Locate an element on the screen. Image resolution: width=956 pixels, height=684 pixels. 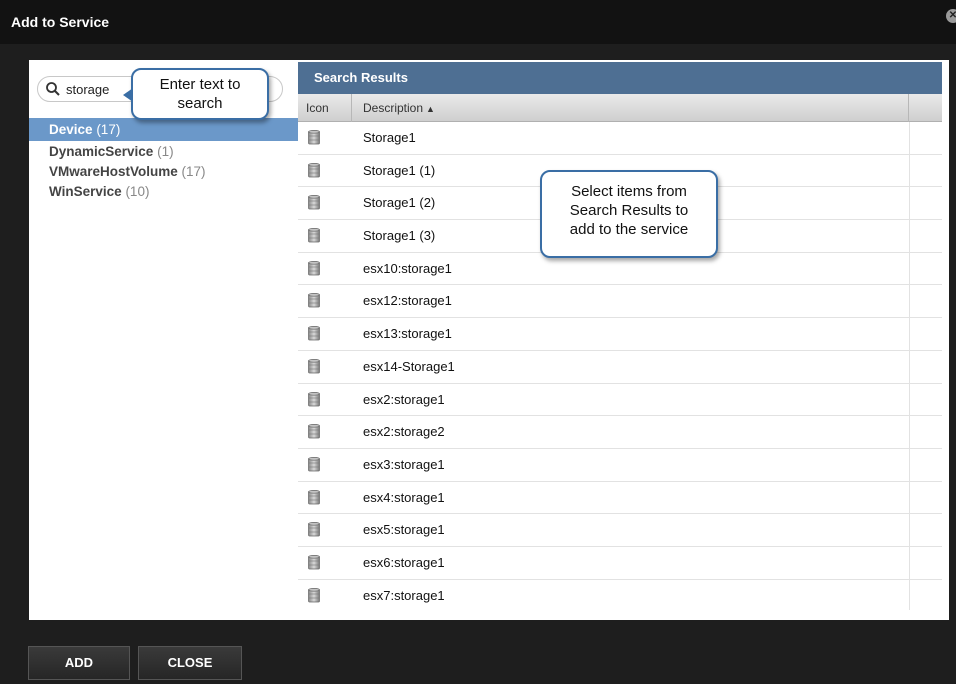
category-count: (10) is located at coordinates (137, 191).